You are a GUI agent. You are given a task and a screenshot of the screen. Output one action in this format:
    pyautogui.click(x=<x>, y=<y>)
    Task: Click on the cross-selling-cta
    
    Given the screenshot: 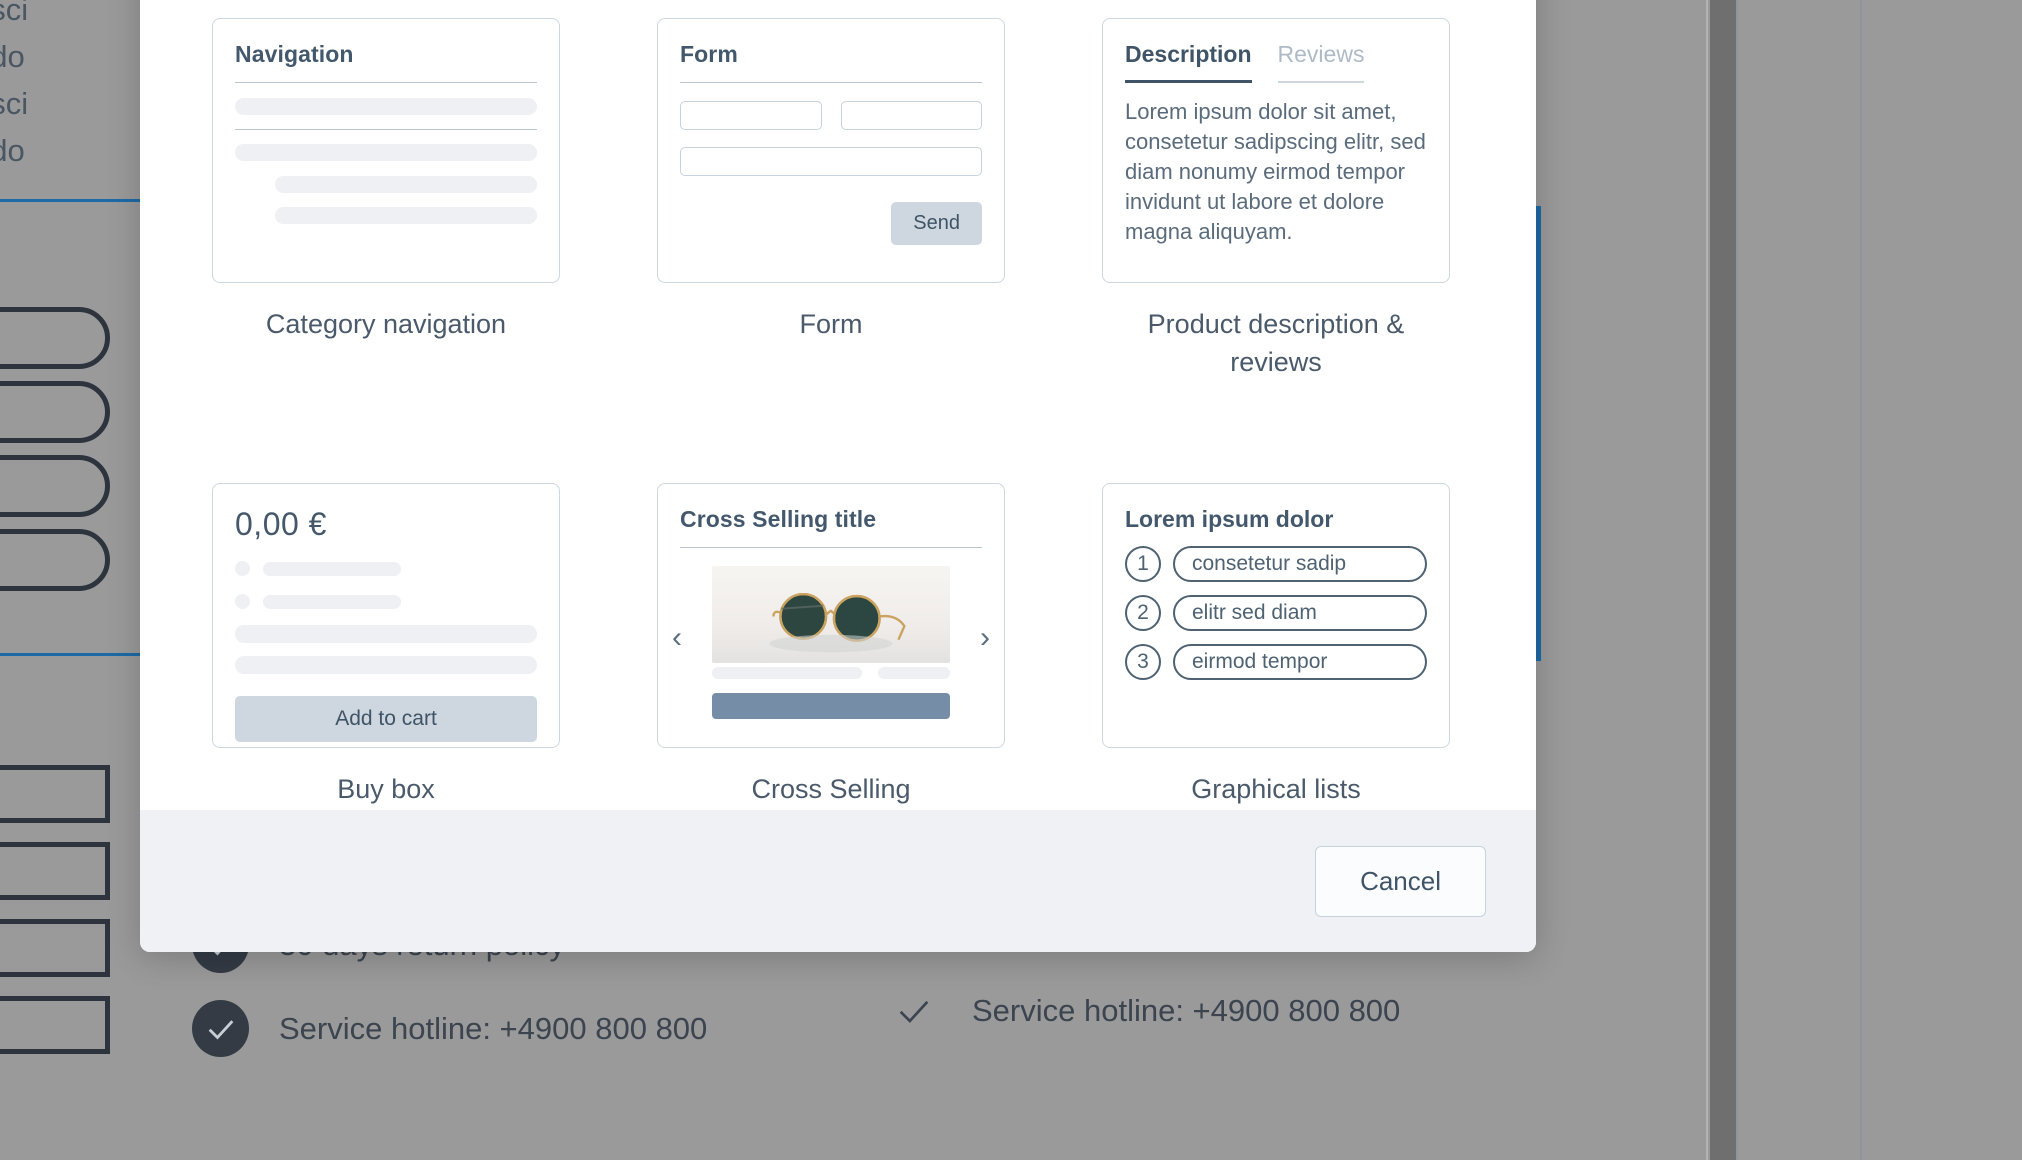 What is the action you would take?
    pyautogui.click(x=831, y=706)
    